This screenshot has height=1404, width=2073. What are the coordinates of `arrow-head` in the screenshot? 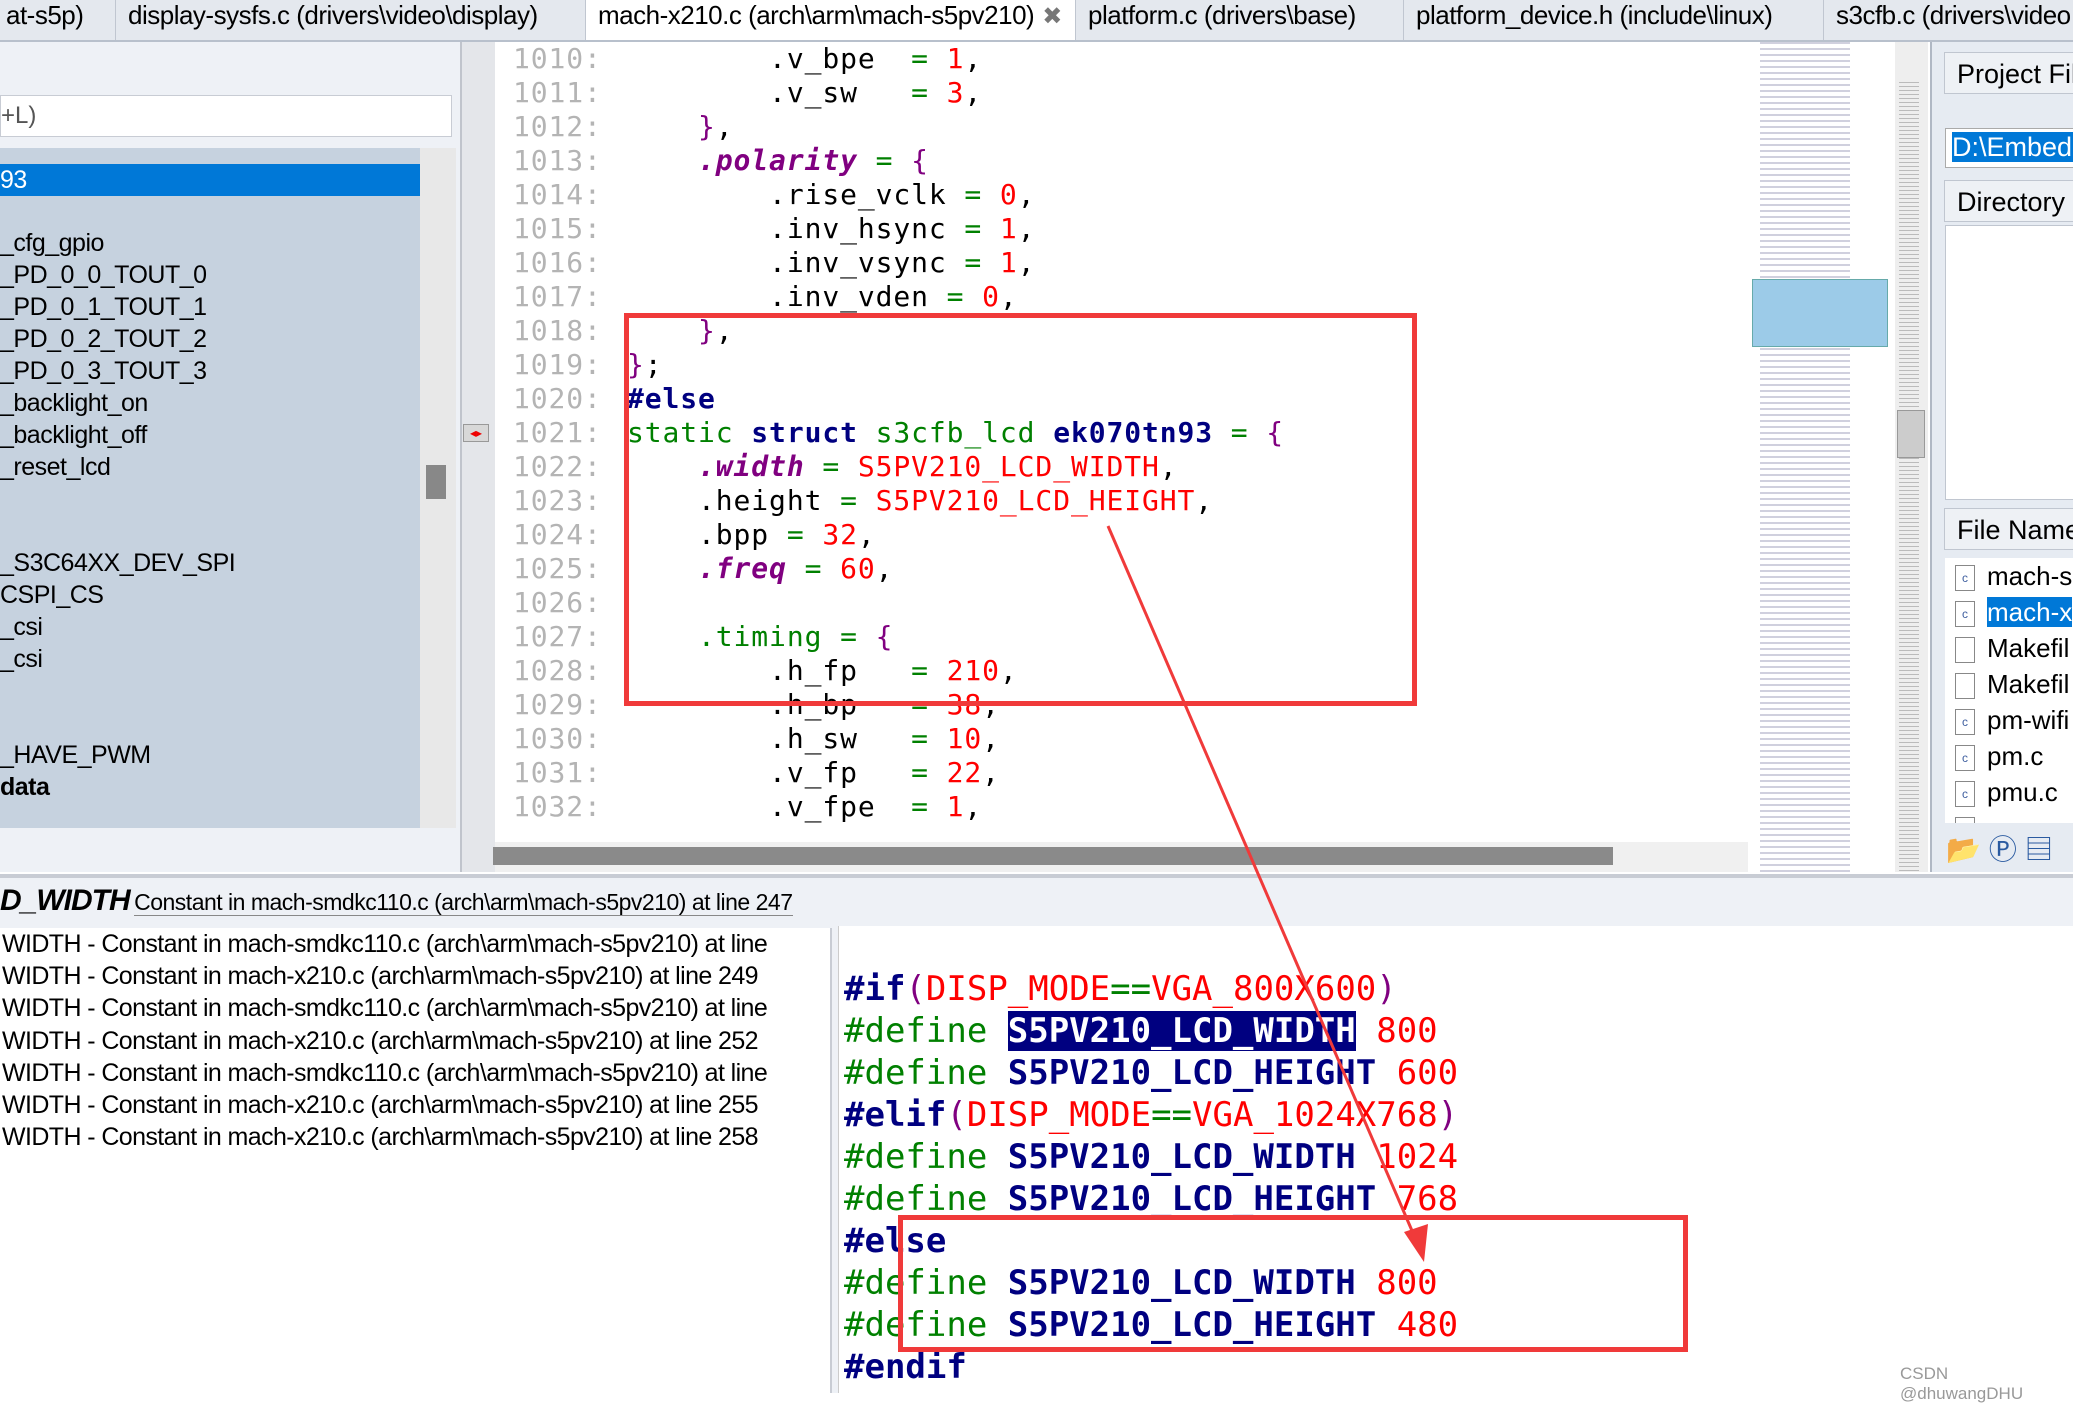 It's located at (1416, 1243).